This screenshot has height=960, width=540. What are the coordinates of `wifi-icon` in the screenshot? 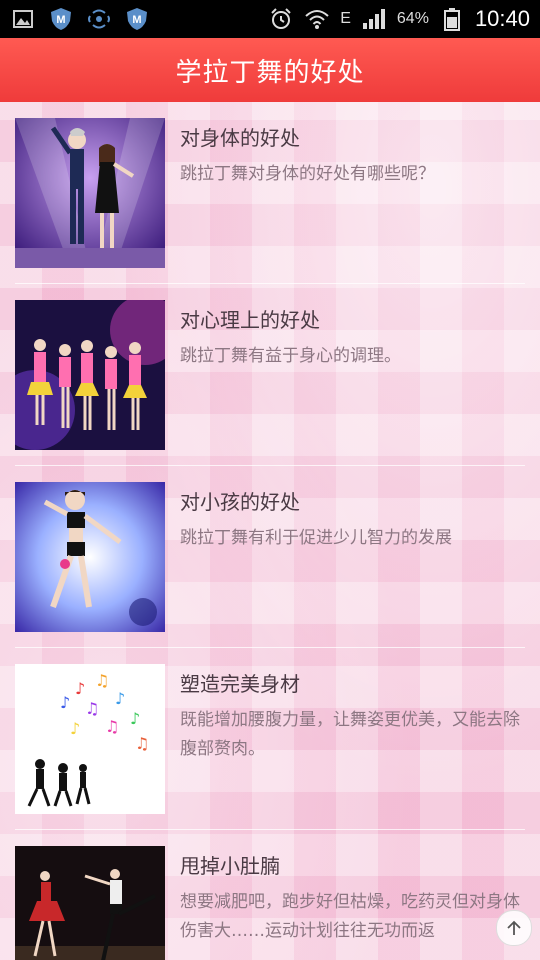 It's located at (317, 19).